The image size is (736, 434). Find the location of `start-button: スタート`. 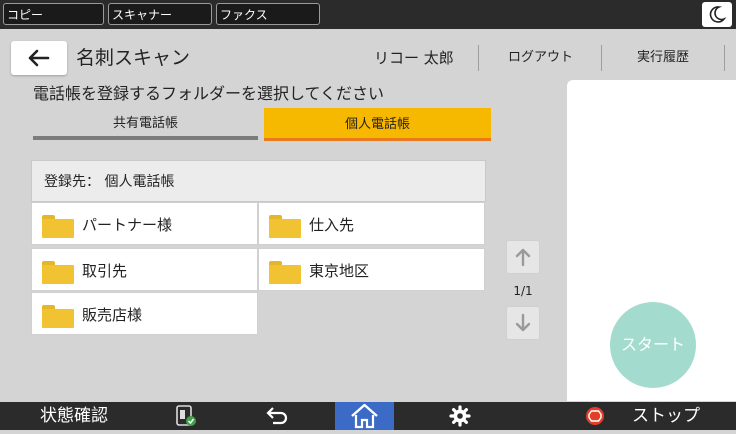

start-button: スタート is located at coordinates (653, 345).